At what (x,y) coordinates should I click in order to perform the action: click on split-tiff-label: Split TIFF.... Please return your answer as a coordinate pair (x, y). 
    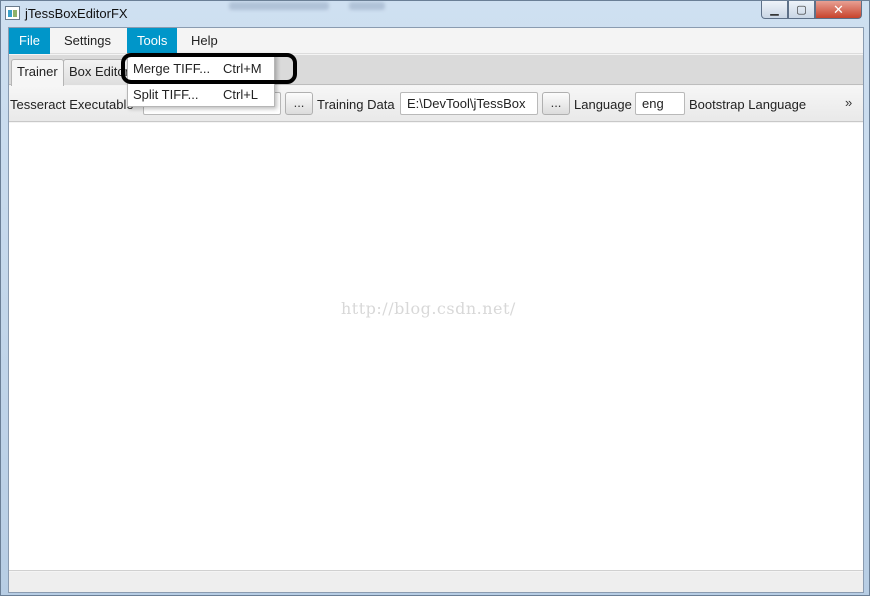
    Looking at the image, I should click on (166, 94).